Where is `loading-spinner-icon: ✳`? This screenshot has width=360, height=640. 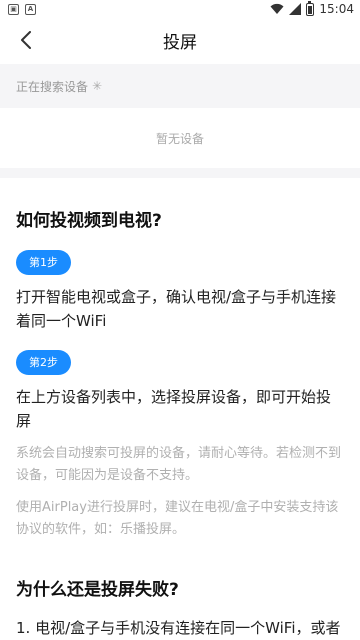 loading-spinner-icon: ✳ is located at coordinates (97, 86).